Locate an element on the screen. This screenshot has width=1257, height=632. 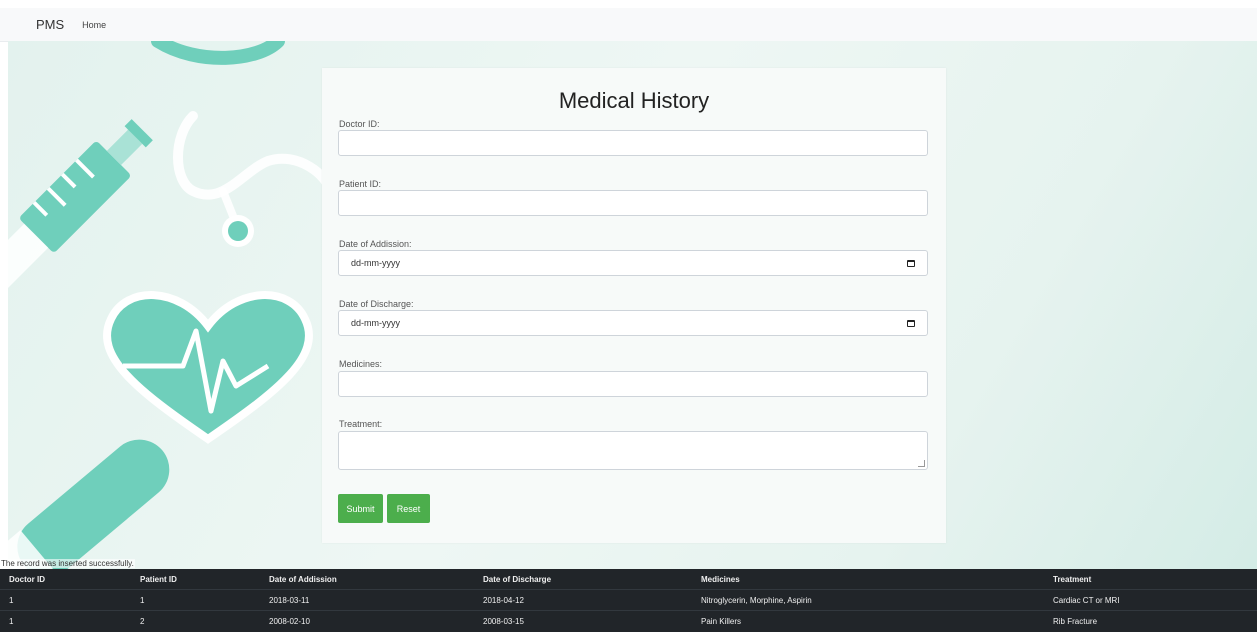
status-message: The record was inserted successfully. is located at coordinates (67, 563).